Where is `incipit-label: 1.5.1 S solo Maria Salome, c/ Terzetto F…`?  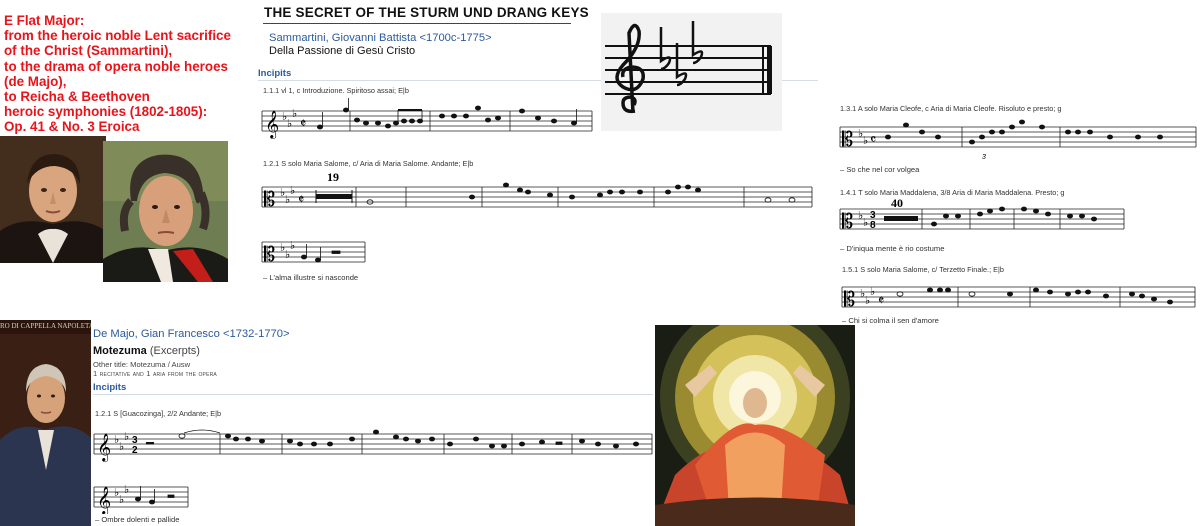 incipit-label: 1.5.1 S solo Maria Salome, c/ Terzetto F… is located at coordinates (923, 269).